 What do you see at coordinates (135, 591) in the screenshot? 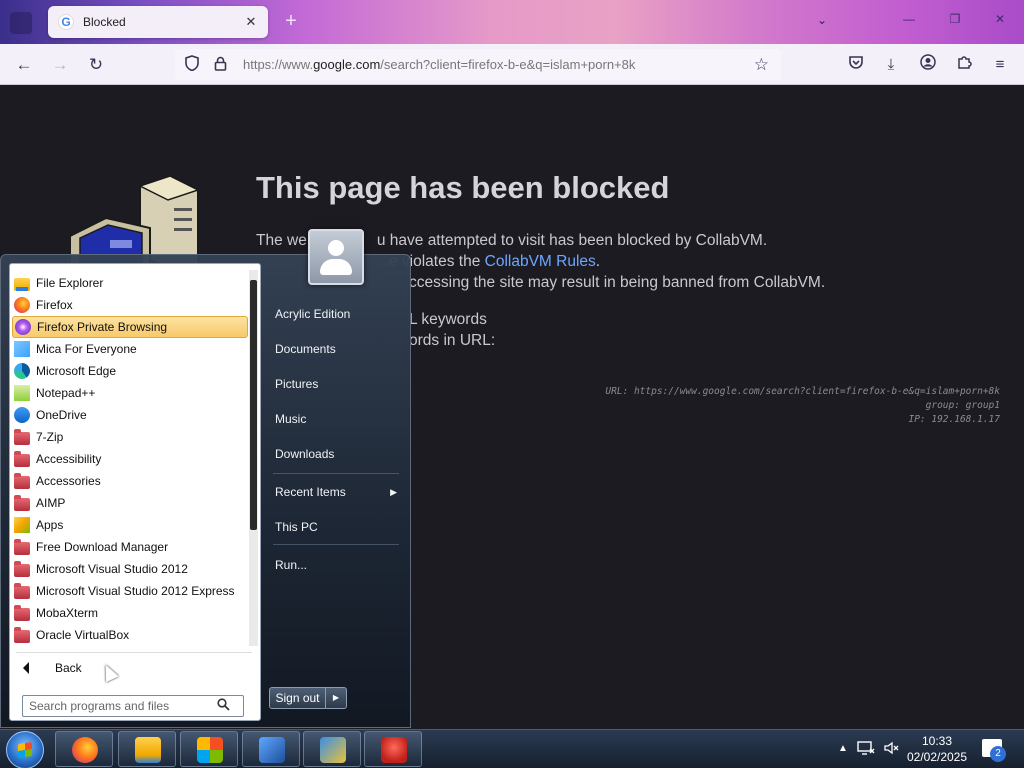
I see `program-label: Microsoft Visual Studio 2012 Express` at bounding box center [135, 591].